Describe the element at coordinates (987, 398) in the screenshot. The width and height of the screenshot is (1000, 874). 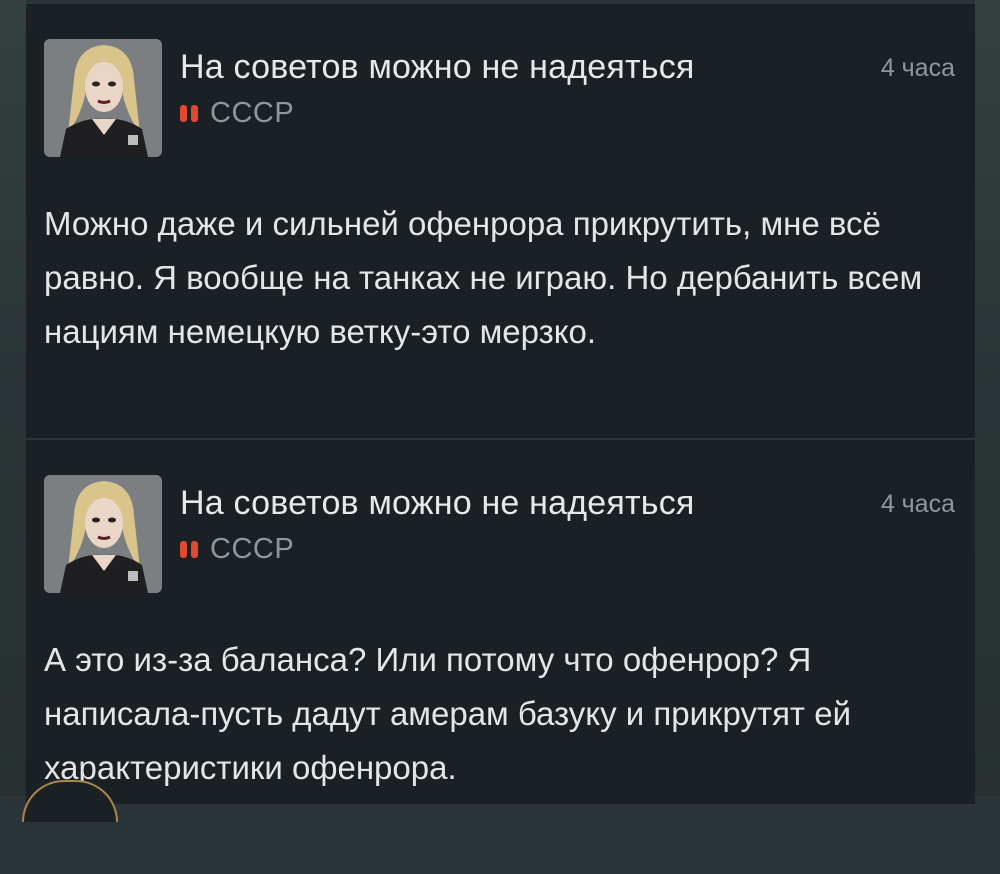
I see `background-right-edge` at that location.